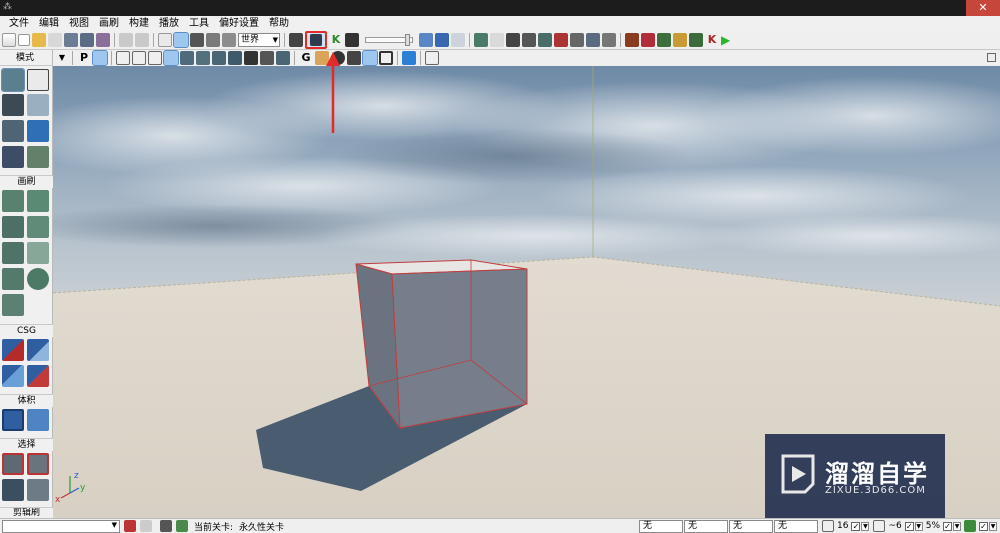 Image resolution: width=1000 pixels, height=533 pixels. Describe the element at coordinates (229, 40) in the screenshot. I see `non-uniform-scale-icon` at that location.